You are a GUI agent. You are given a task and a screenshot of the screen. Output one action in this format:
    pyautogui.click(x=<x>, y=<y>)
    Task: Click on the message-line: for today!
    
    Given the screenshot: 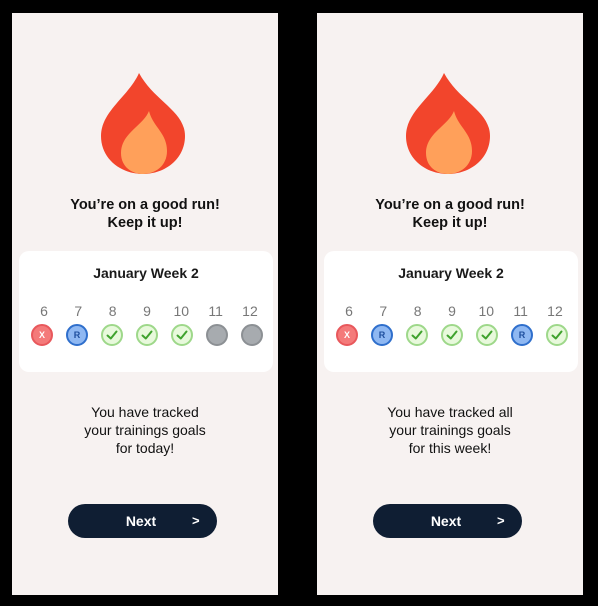 What is the action you would take?
    pyautogui.click(x=145, y=448)
    